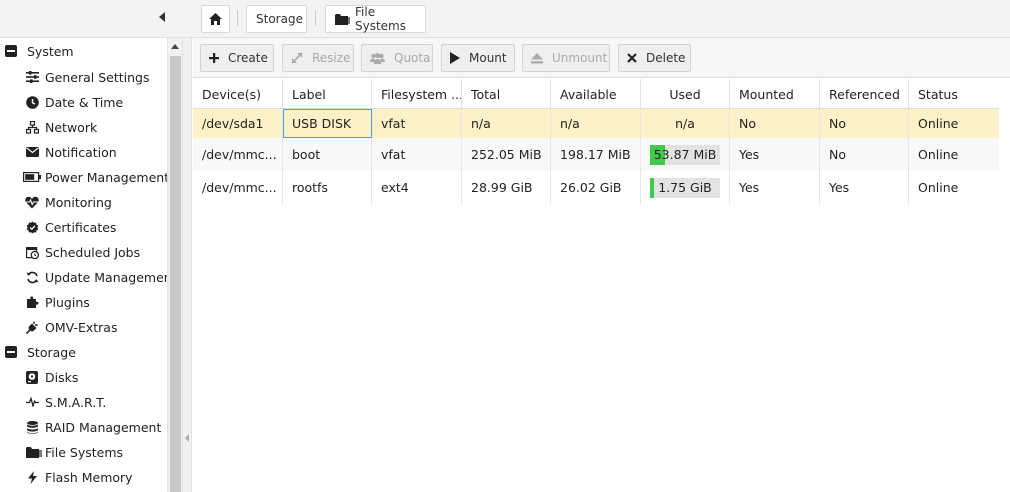  I want to click on sidebar-item-update-management: Update Management, so click(84, 277).